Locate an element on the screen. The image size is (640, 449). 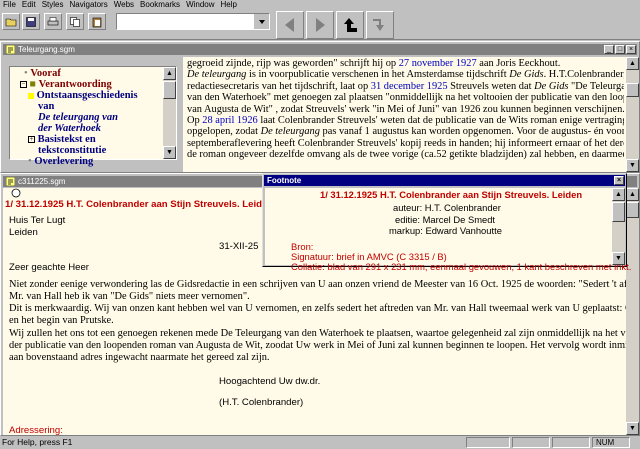
print-button is located at coordinates (53, 21).